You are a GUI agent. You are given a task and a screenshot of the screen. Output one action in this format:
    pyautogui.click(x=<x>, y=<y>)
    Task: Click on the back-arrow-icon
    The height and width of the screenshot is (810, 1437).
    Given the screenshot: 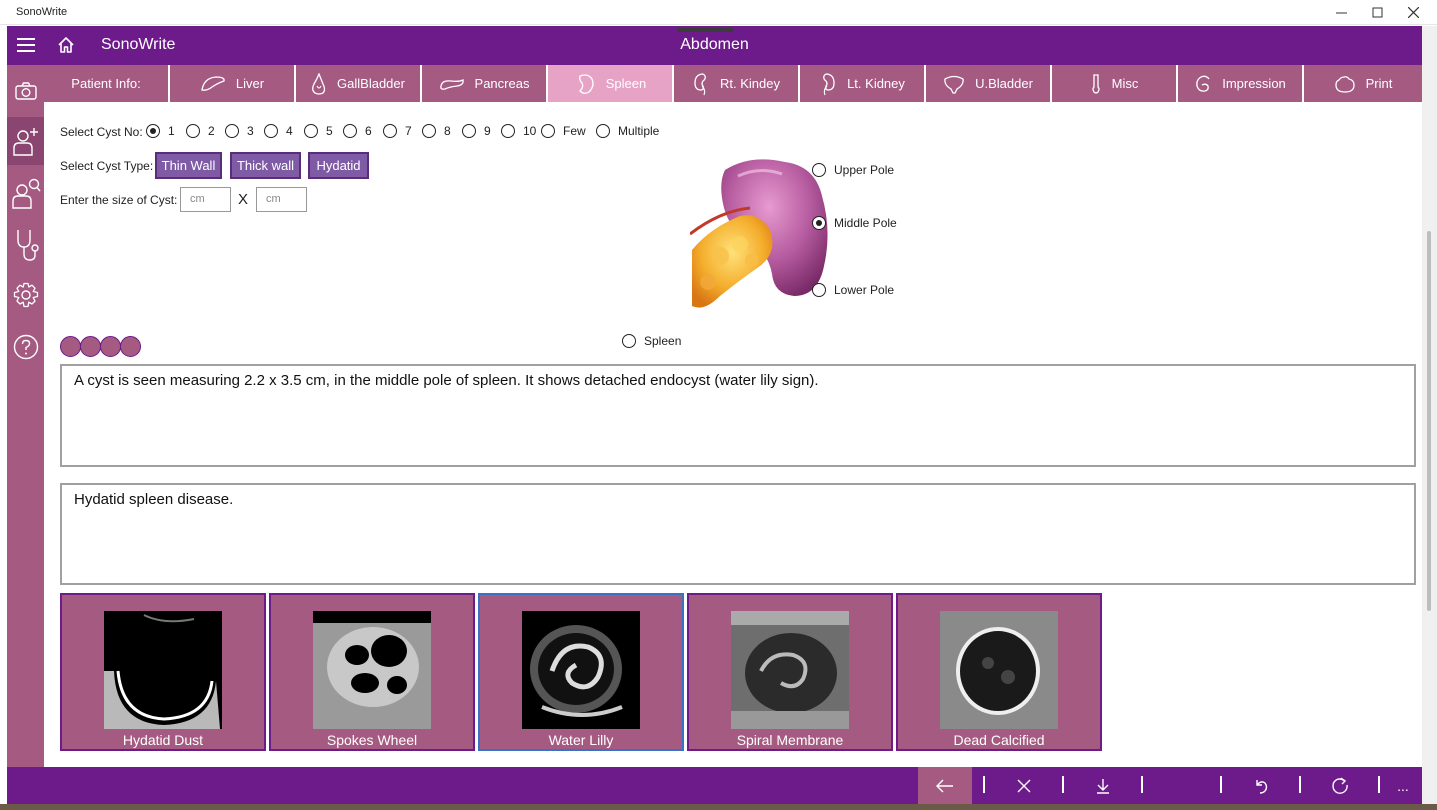 What is the action you would take?
    pyautogui.click(x=944, y=785)
    